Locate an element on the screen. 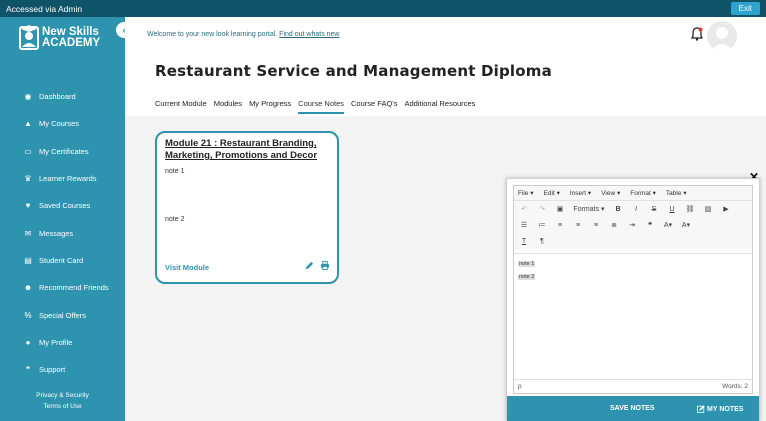 The image size is (766, 421). trophy-icon: ♛ is located at coordinates (28, 179).